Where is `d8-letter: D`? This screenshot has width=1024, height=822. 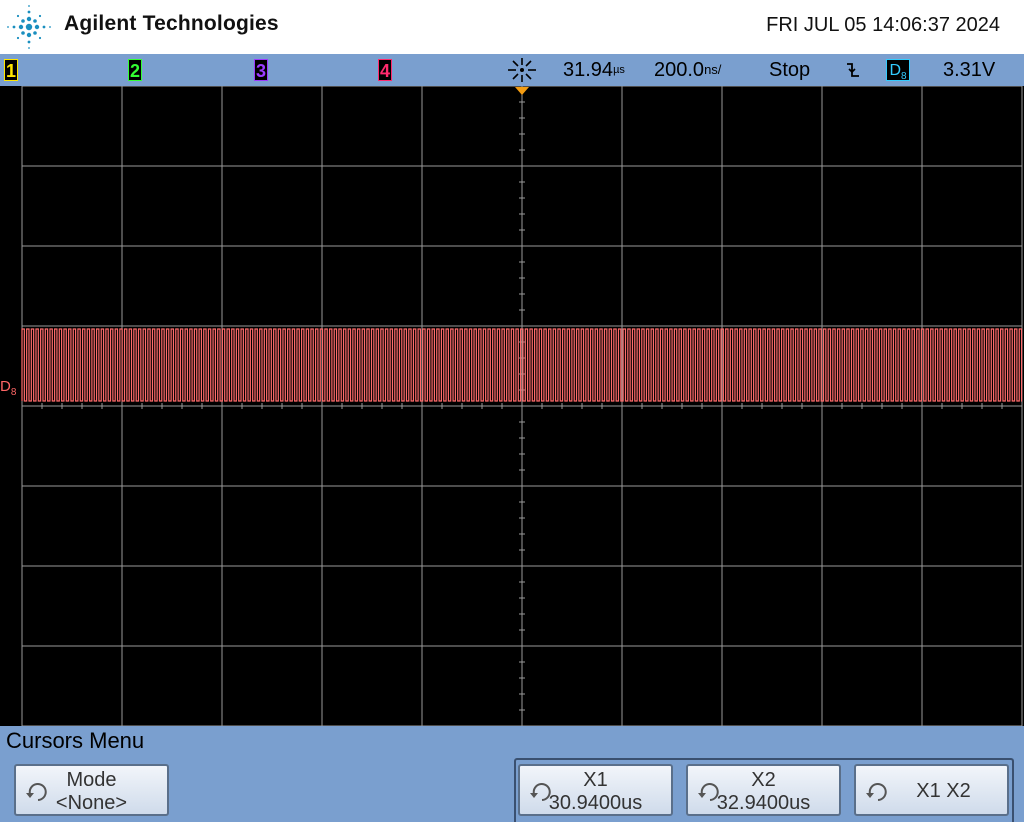
d8-letter: D is located at coordinates (5, 386).